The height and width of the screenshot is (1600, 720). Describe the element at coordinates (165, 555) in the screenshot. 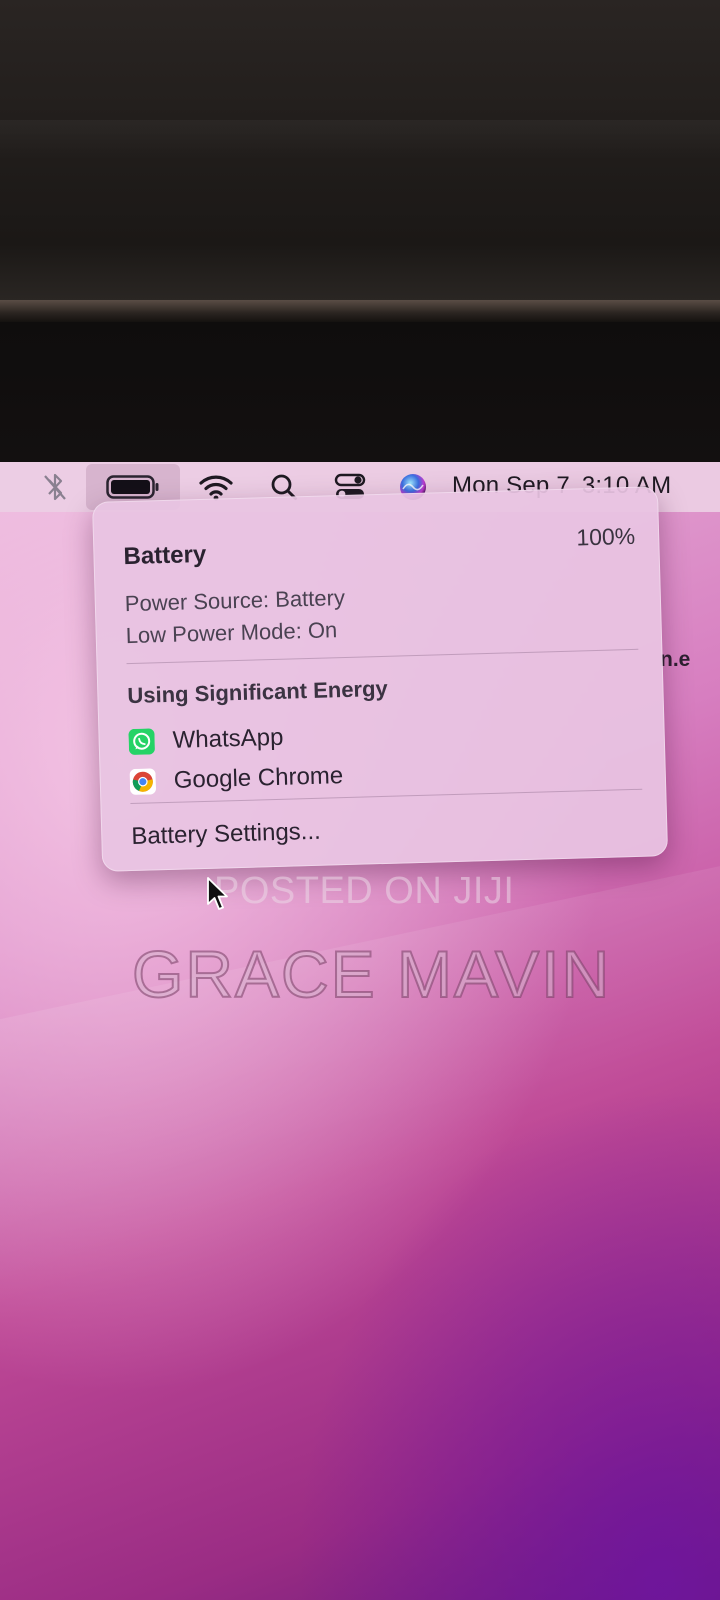

I see `battery-menu-title: Battery` at that location.